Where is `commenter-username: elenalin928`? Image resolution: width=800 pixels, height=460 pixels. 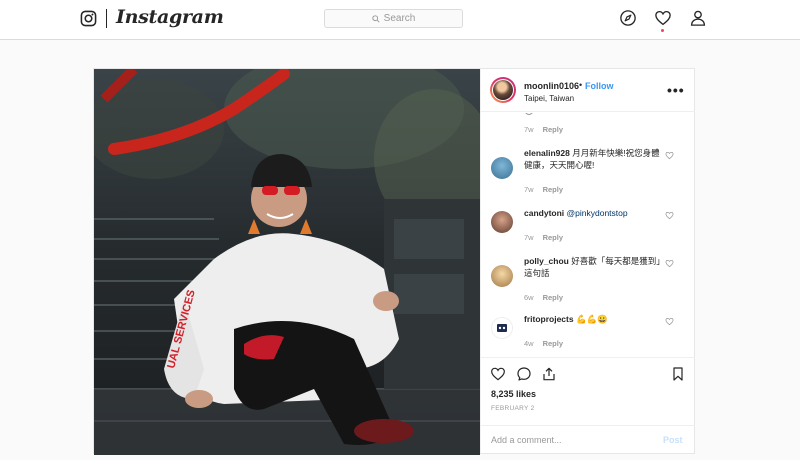
commenter-username: elenalin928 is located at coordinates (547, 153).